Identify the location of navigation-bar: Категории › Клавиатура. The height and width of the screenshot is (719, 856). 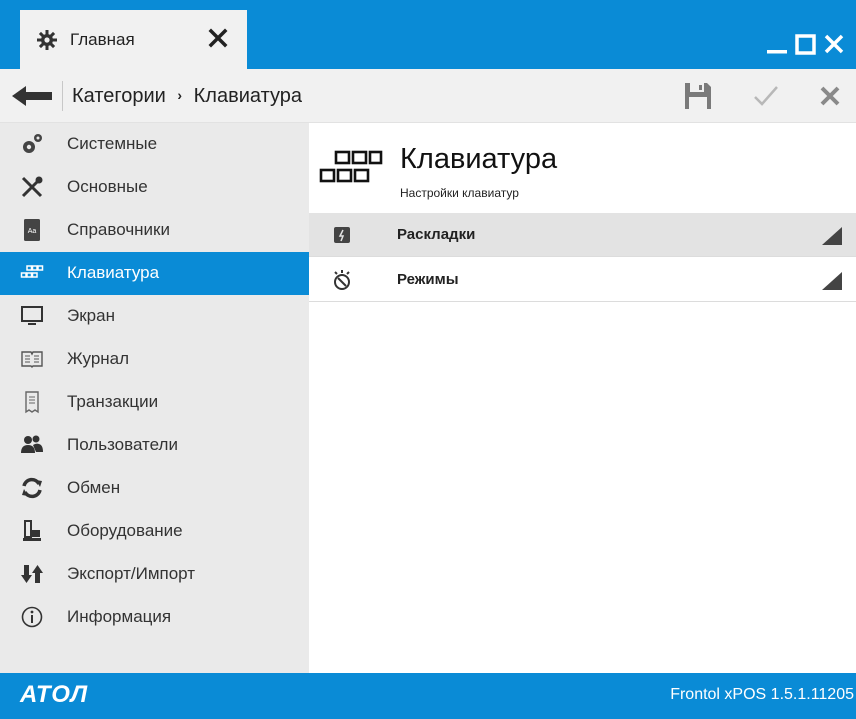
(428, 96).